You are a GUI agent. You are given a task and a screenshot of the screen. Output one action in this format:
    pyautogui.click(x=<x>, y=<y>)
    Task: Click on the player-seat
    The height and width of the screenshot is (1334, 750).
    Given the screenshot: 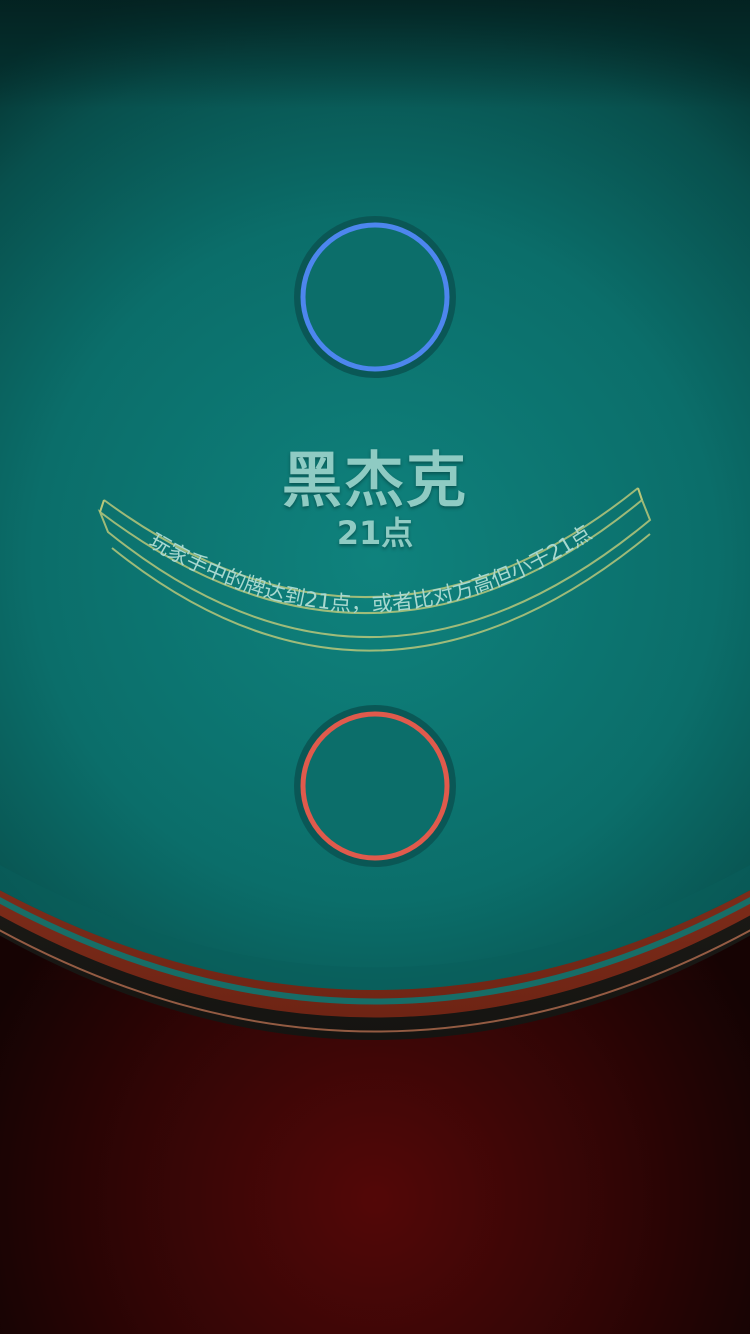 What is the action you would take?
    pyautogui.click(x=375, y=786)
    